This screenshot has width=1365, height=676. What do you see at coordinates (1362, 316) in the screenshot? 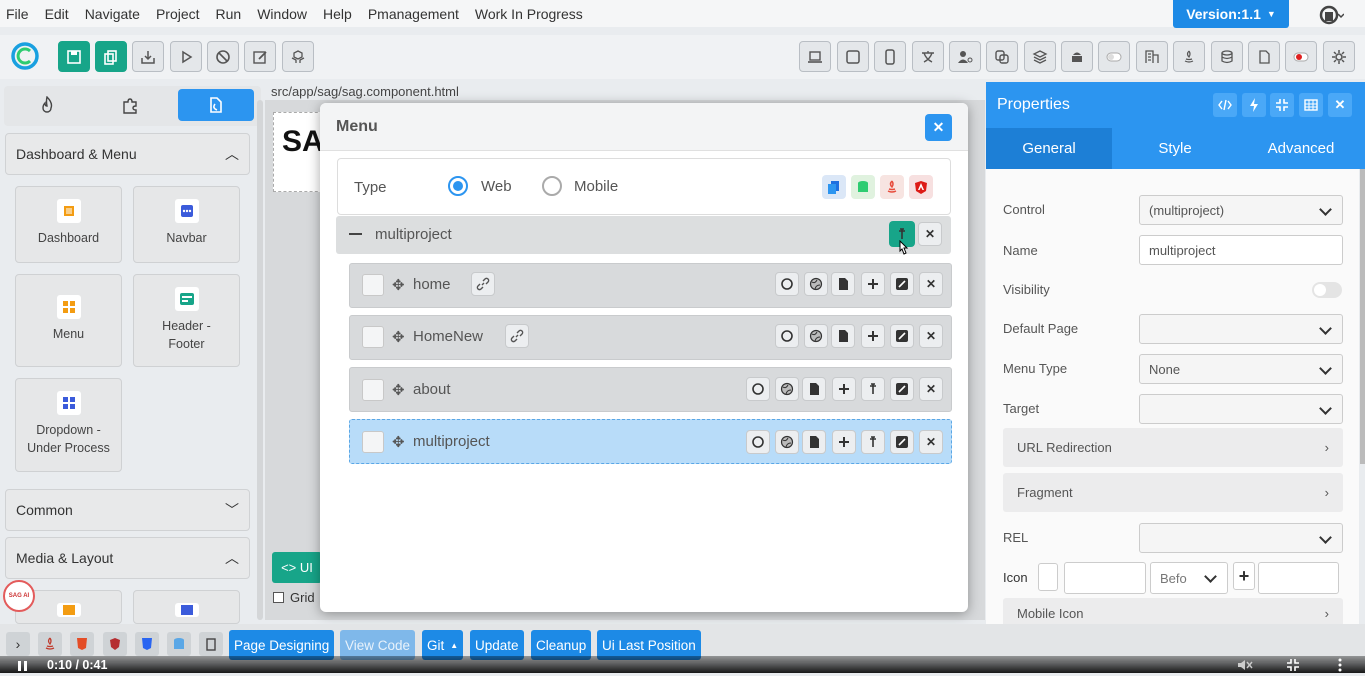
I see `properties-scrollbar` at bounding box center [1362, 316].